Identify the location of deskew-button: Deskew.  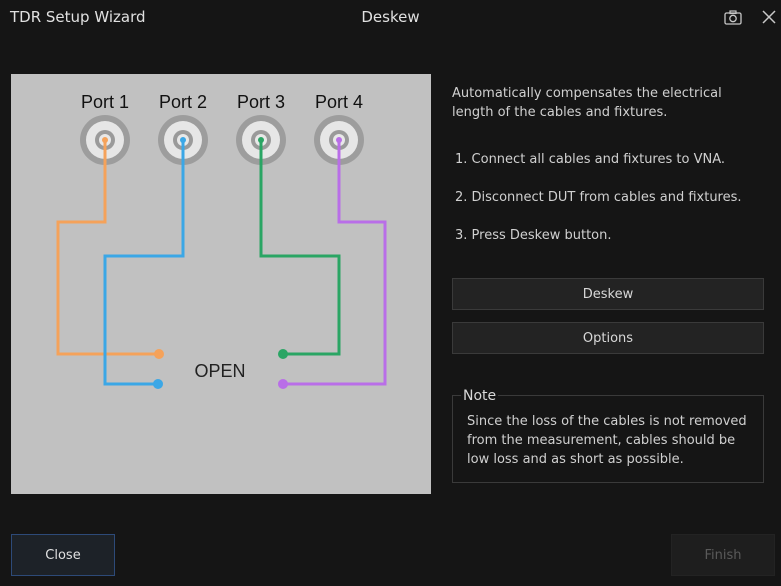
(608, 294).